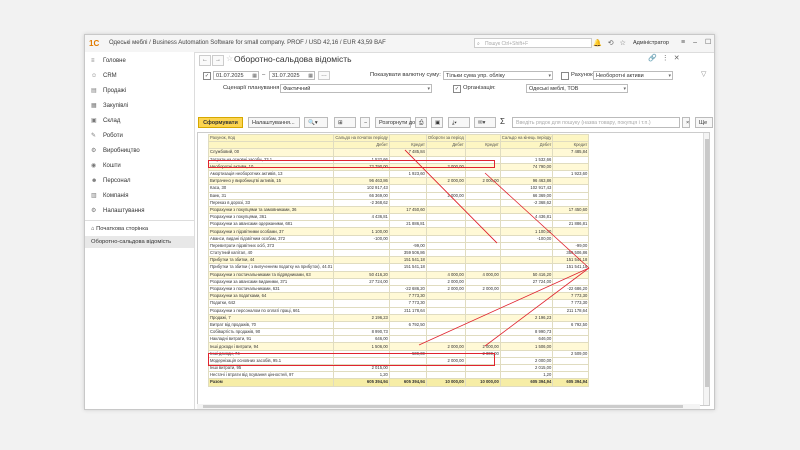 Image resolution: width=800 pixels, height=450 pixels. Describe the element at coordinates (398, 202) in the screenshot. I see `table-row: Переказ в дорозі, 33 -2 368,62 -2 368,62` at that location.